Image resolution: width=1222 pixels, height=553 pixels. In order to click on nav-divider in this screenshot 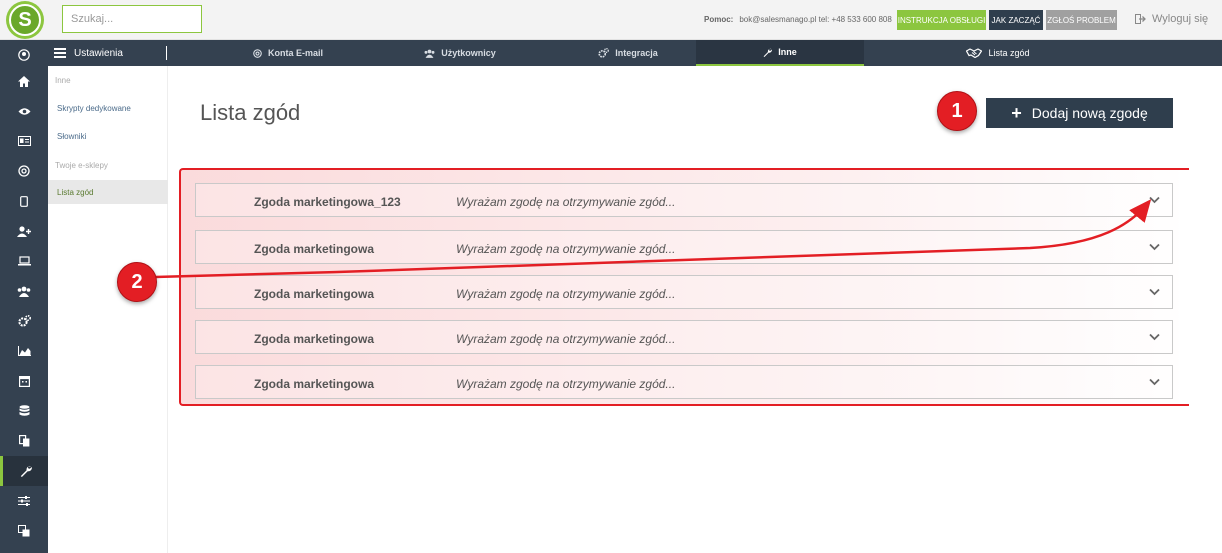, I will do `click(166, 53)`.